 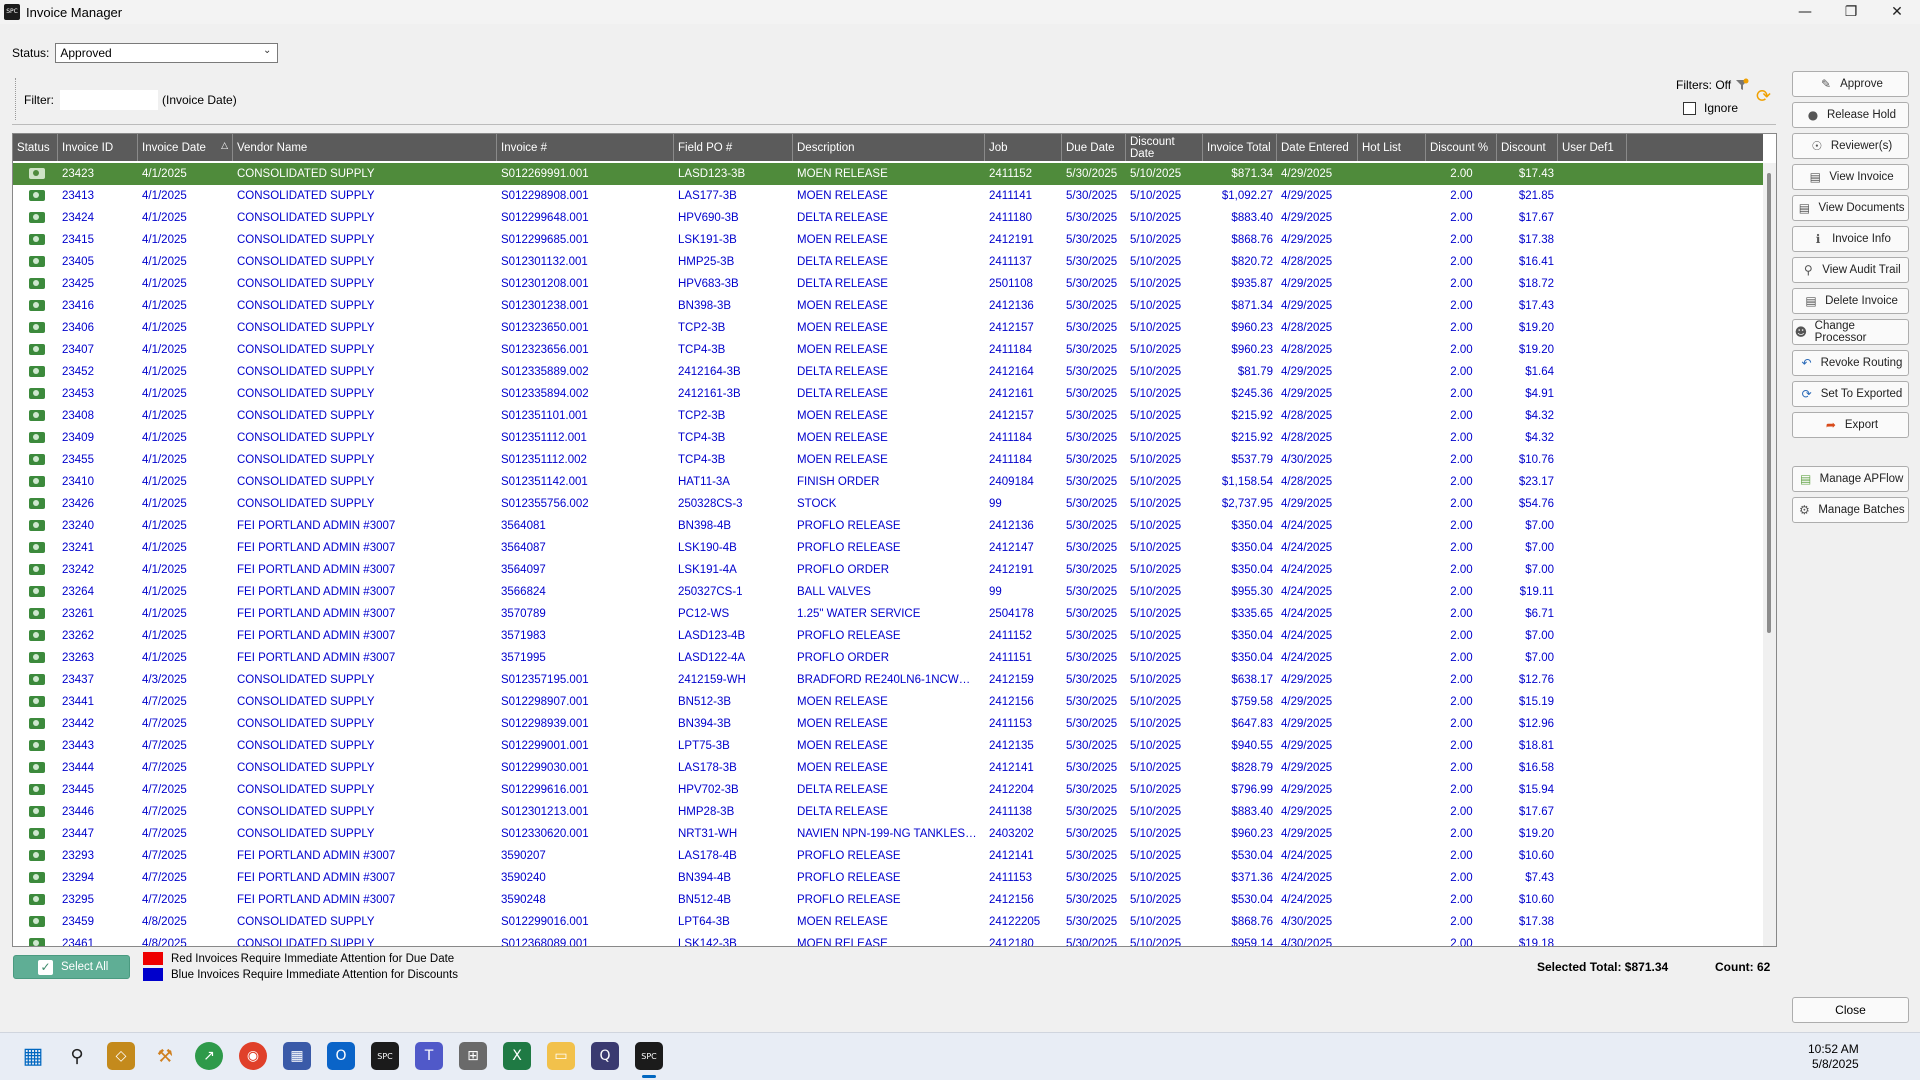 What do you see at coordinates (1317, 147) in the screenshot?
I see `col-header-date-entered: Date Entered` at bounding box center [1317, 147].